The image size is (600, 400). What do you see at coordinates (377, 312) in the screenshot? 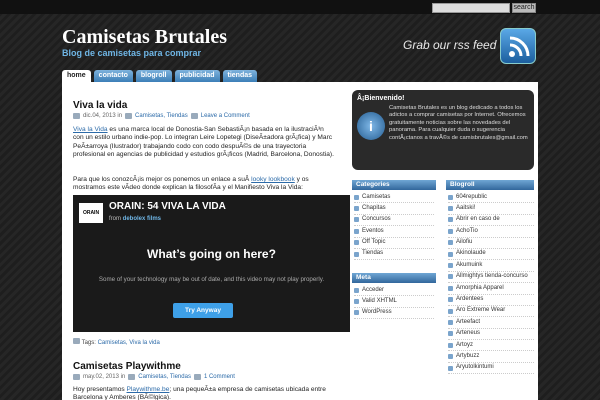
I see `meta-label: WordPress` at bounding box center [377, 312].